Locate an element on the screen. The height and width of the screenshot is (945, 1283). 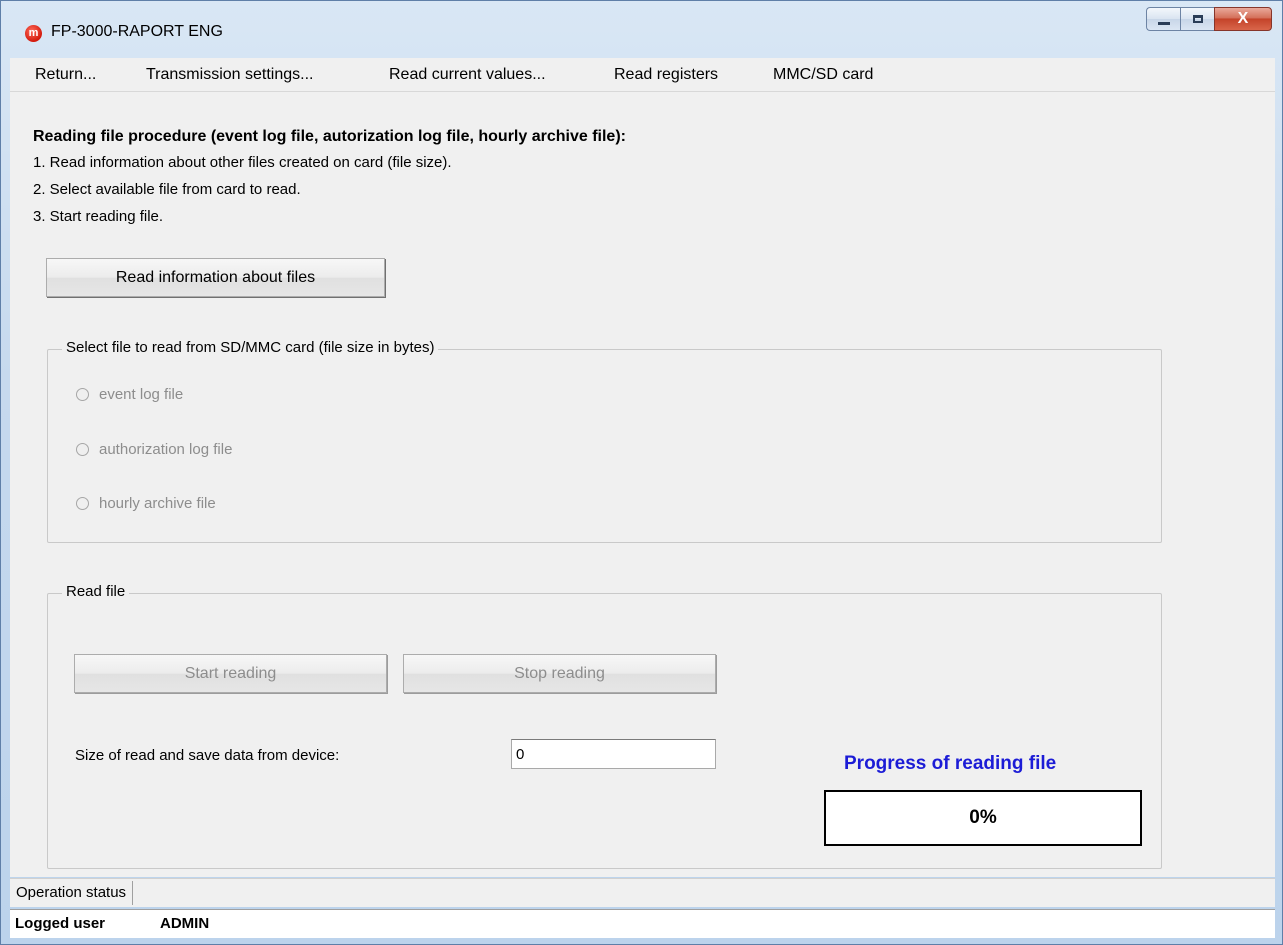
title-bar: m FP-3000-RAPORT ENG X is located at coordinates (641, 29).